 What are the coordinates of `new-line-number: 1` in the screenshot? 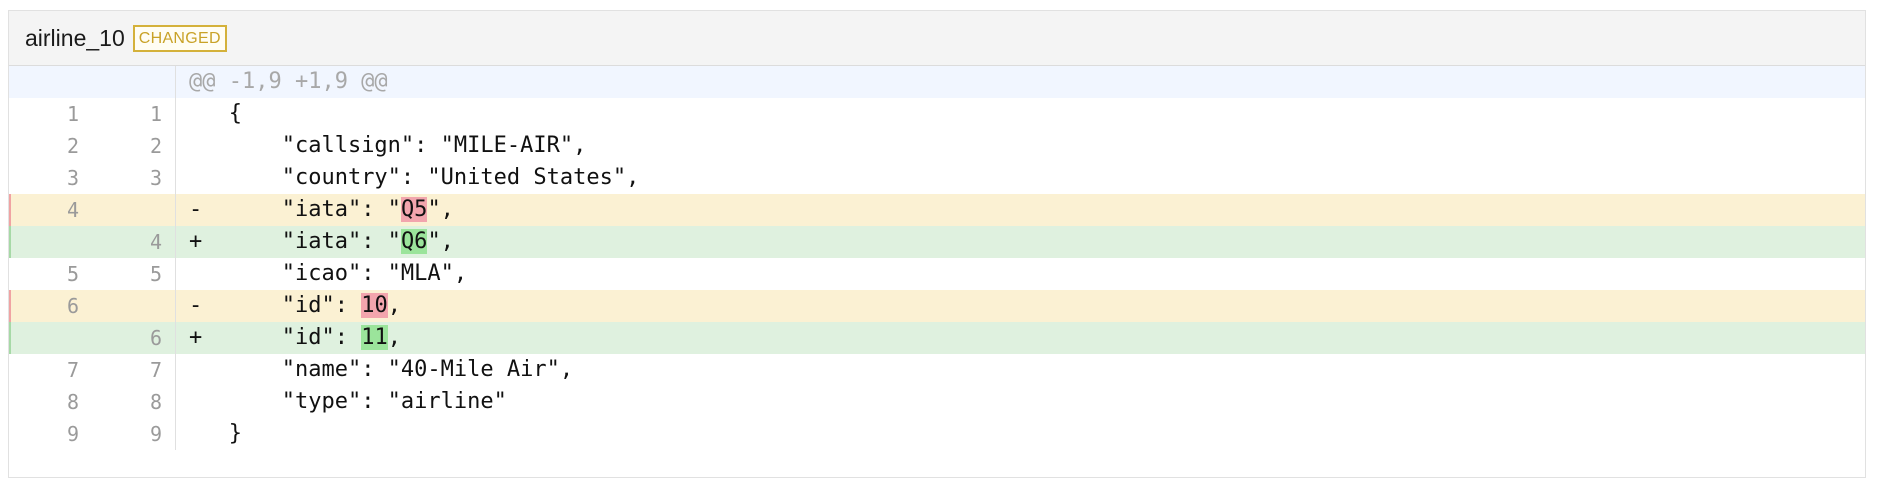 It's located at (155, 114).